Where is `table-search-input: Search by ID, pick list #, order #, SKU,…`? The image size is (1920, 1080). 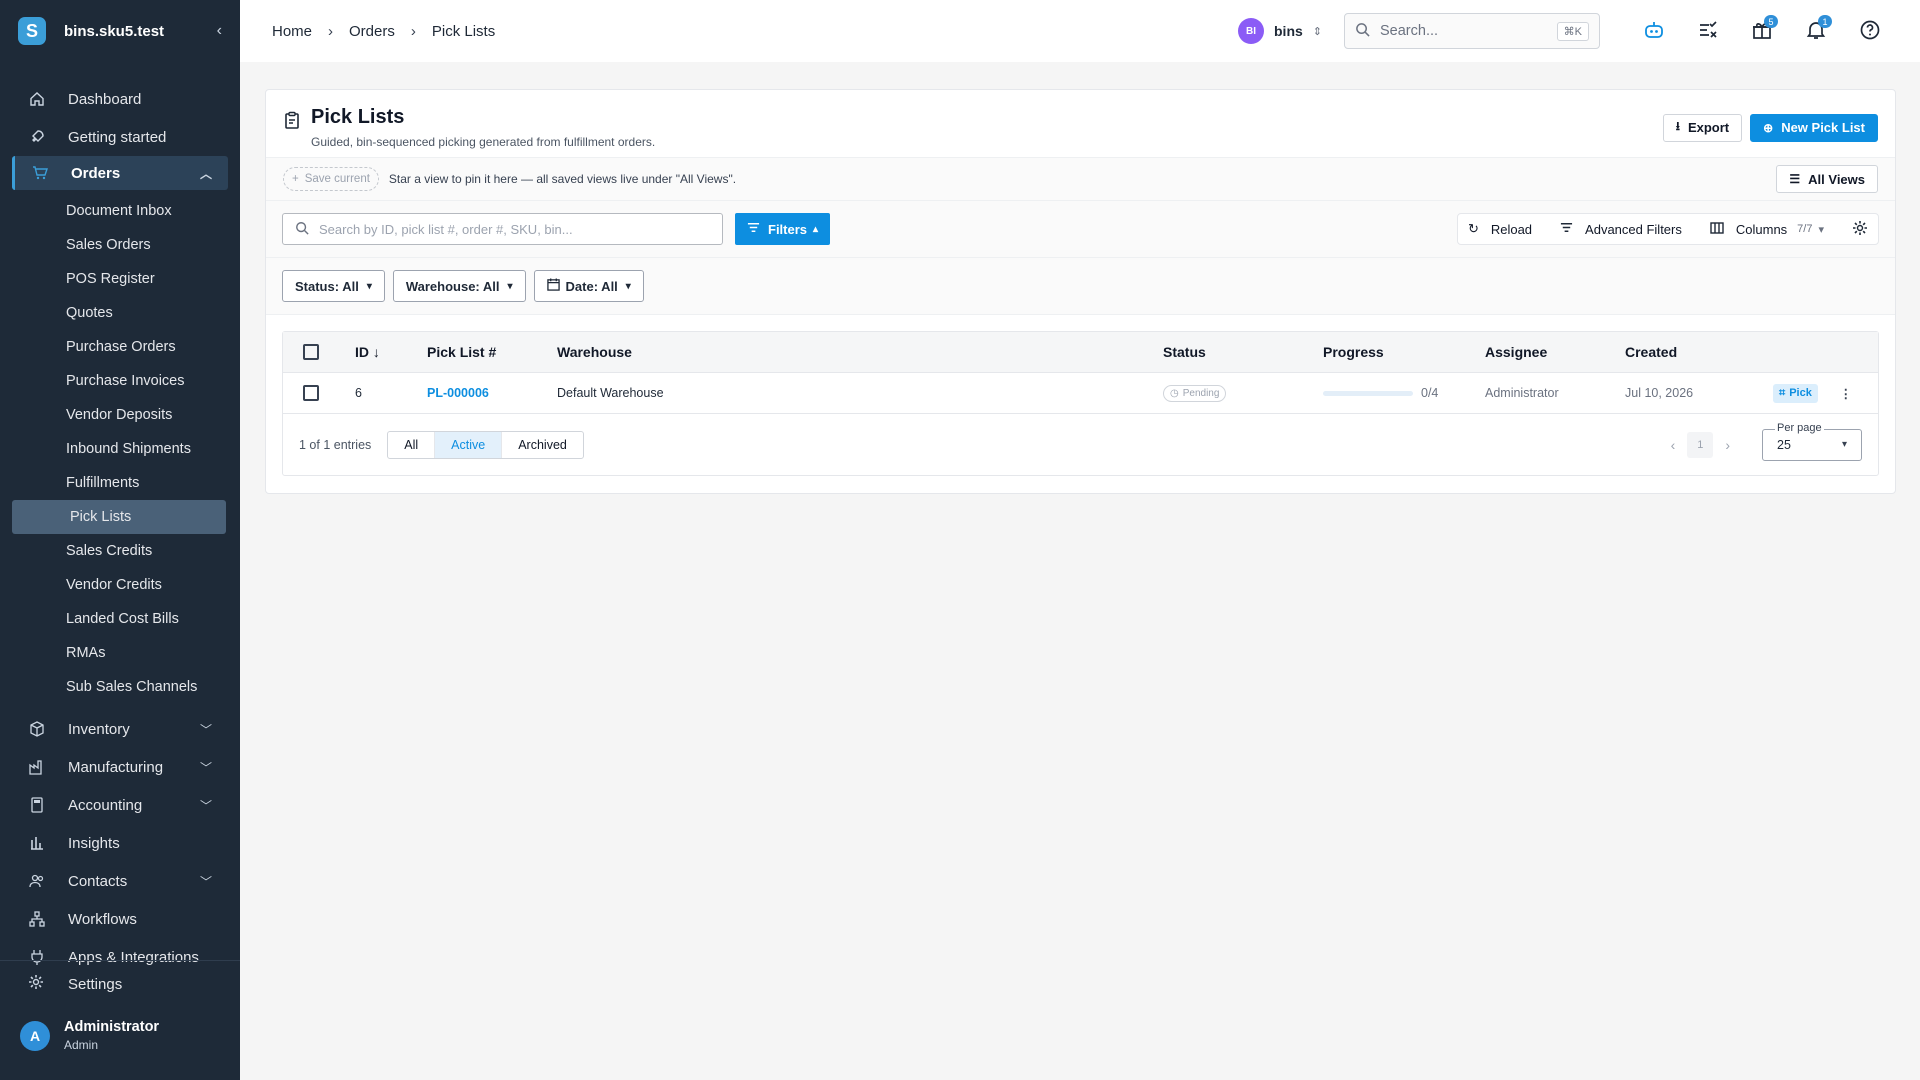
table-search-input: Search by ID, pick list #, order #, SKU,… is located at coordinates (502, 229).